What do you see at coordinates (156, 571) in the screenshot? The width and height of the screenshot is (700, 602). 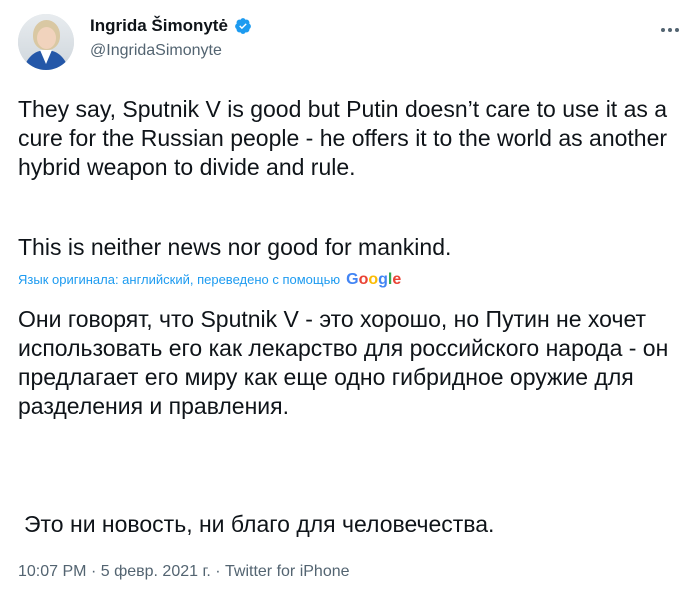 I see `tweet-date: 5 февр. 2021 г.` at bounding box center [156, 571].